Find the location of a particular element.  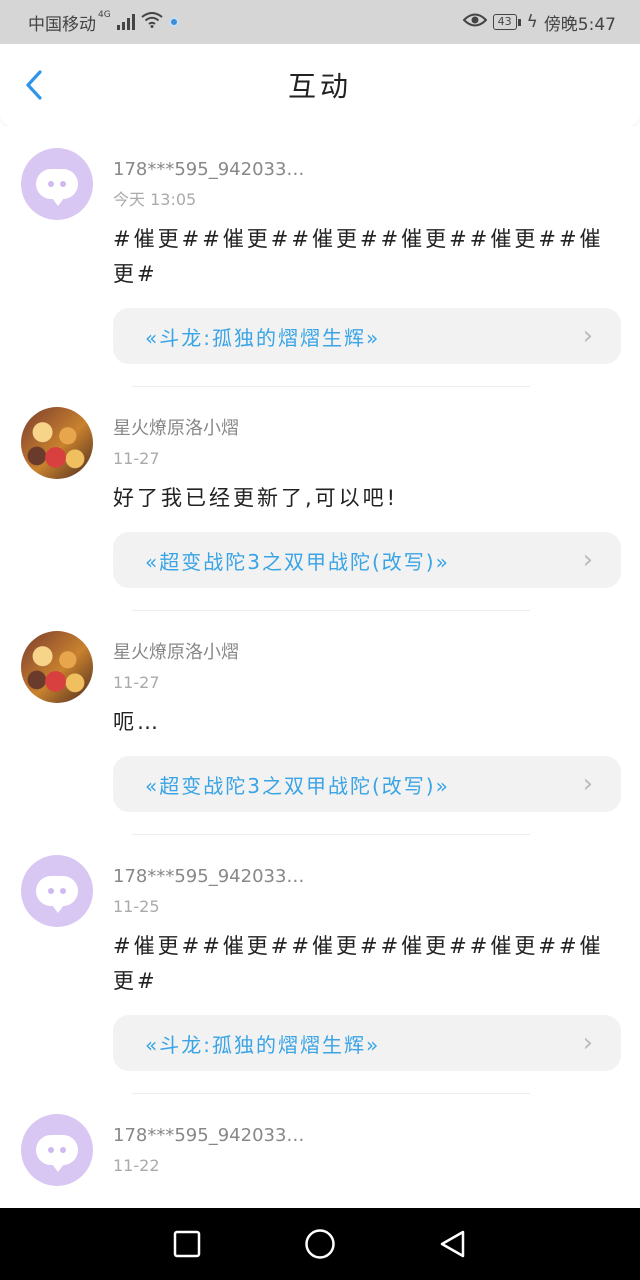

back-nav-button is located at coordinates (453, 1244).